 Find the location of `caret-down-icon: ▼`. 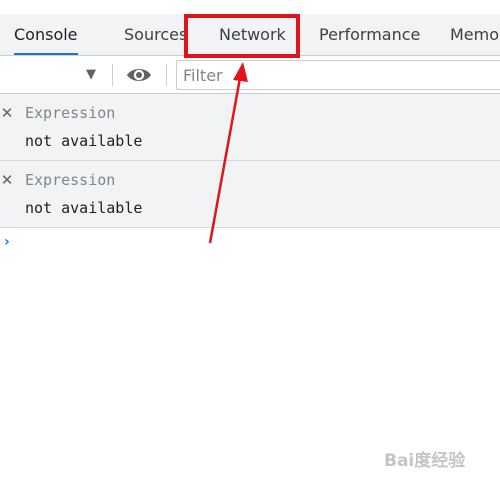

caret-down-icon: ▼ is located at coordinates (91, 74).